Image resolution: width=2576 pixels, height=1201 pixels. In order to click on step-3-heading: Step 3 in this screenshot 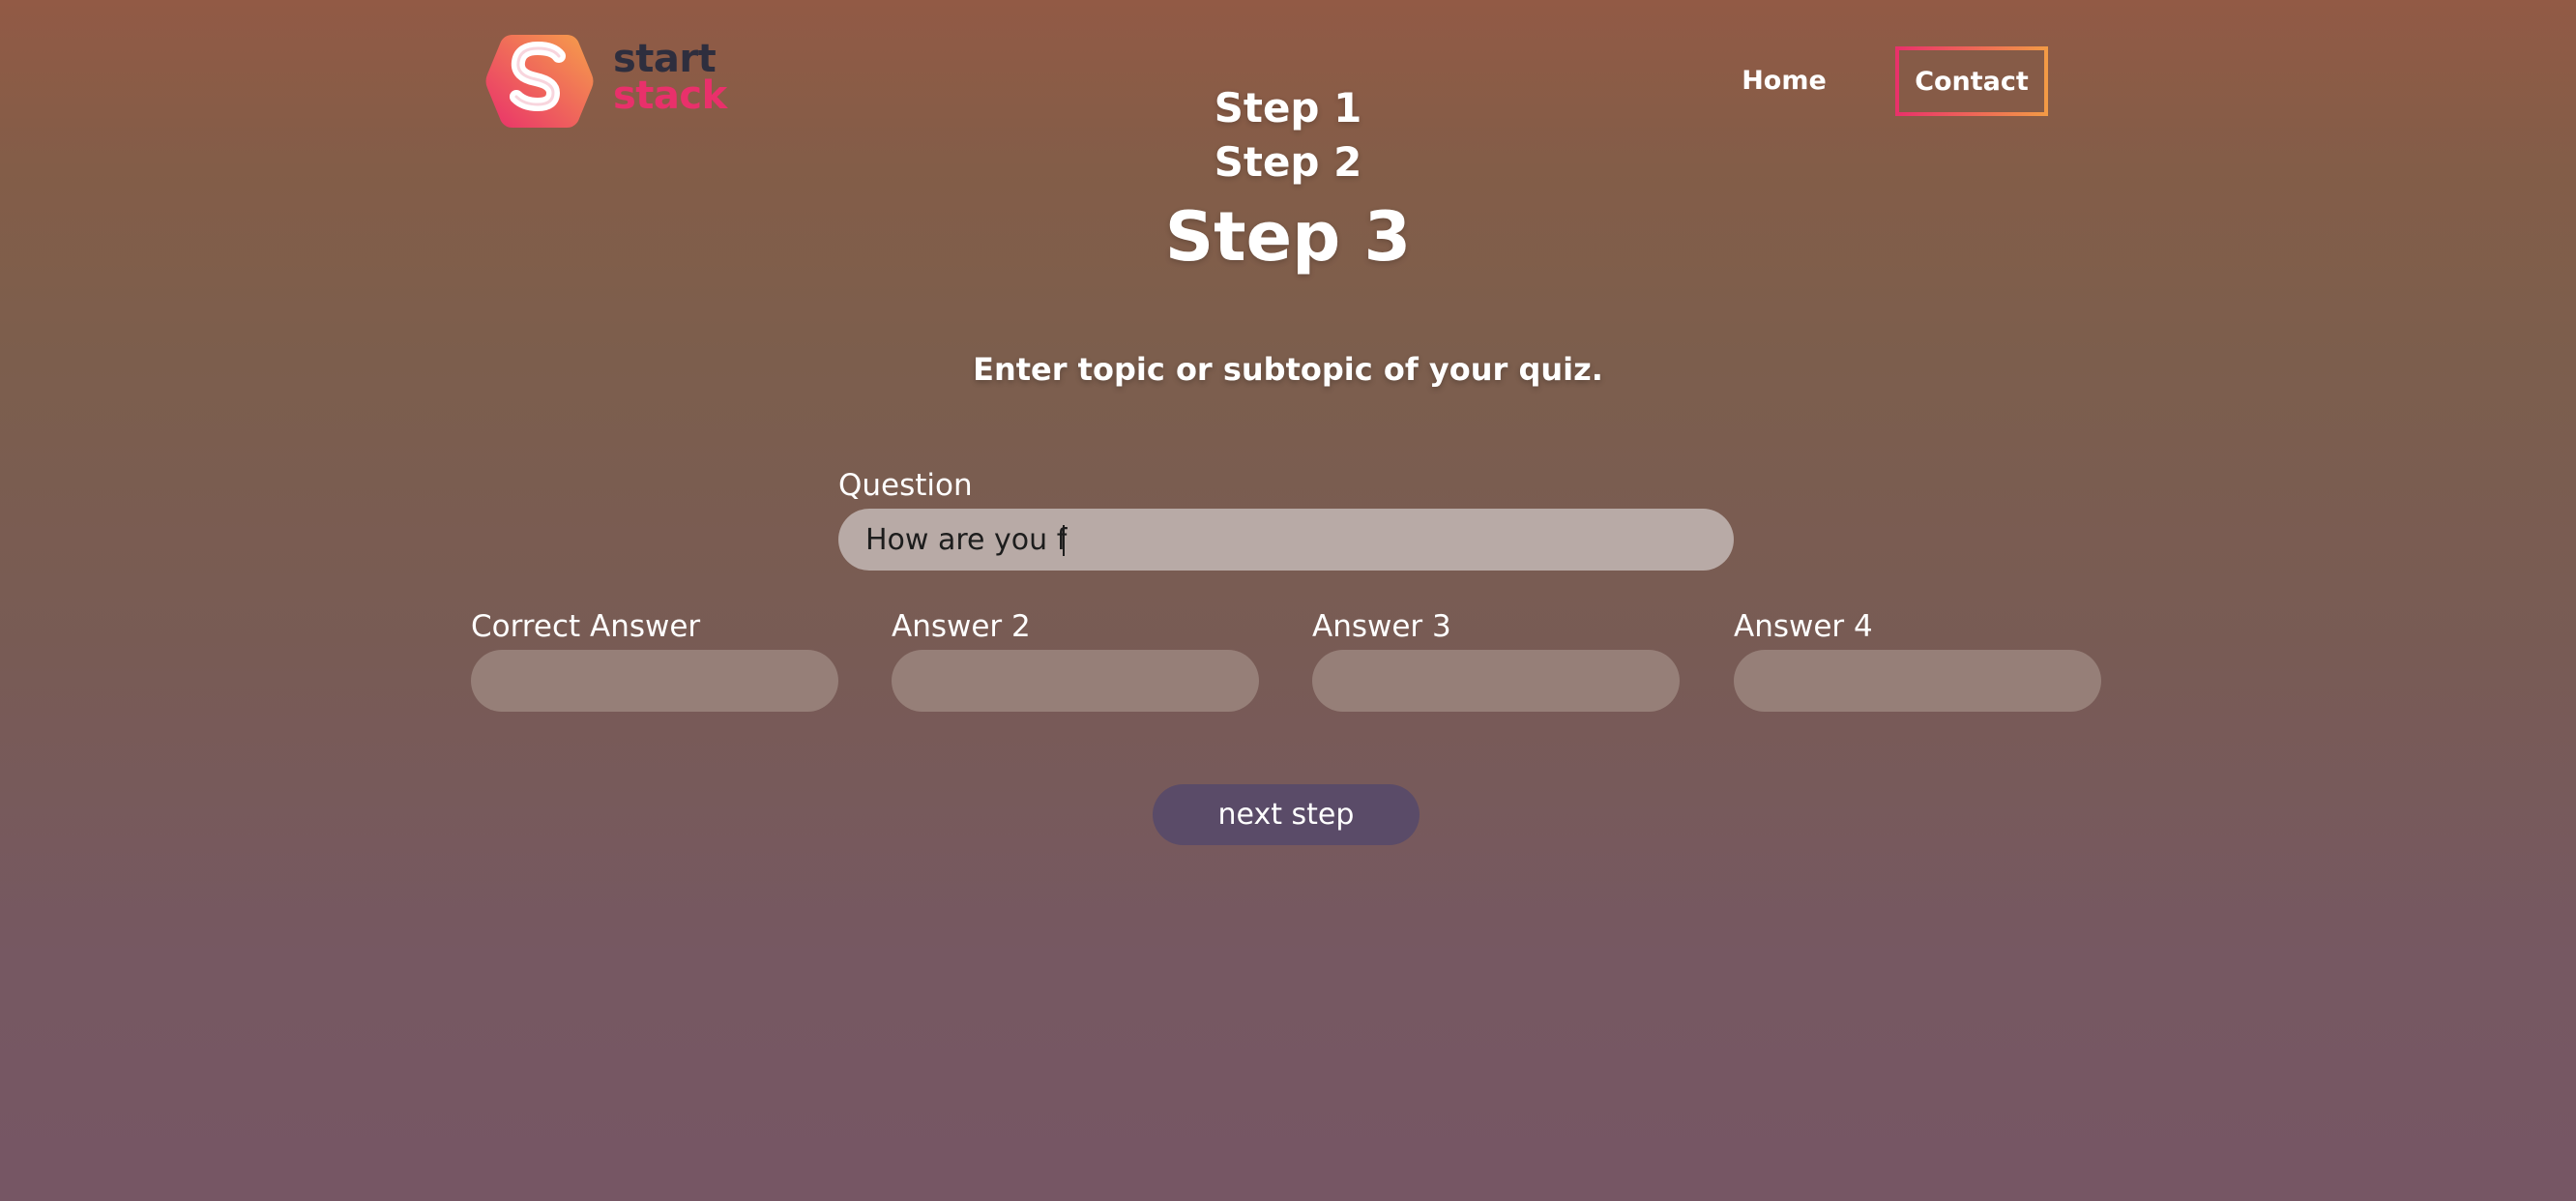, I will do `click(1288, 237)`.